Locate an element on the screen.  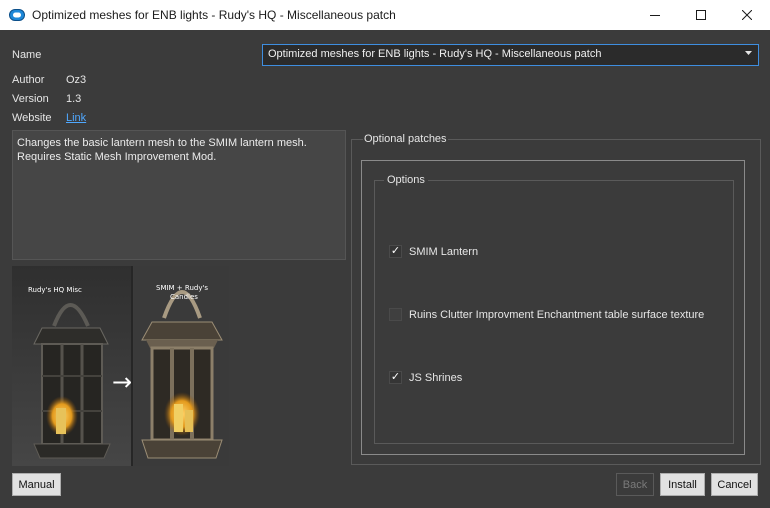
option-smim-lantern-label: SMIM Lantern is located at coordinates (444, 251).